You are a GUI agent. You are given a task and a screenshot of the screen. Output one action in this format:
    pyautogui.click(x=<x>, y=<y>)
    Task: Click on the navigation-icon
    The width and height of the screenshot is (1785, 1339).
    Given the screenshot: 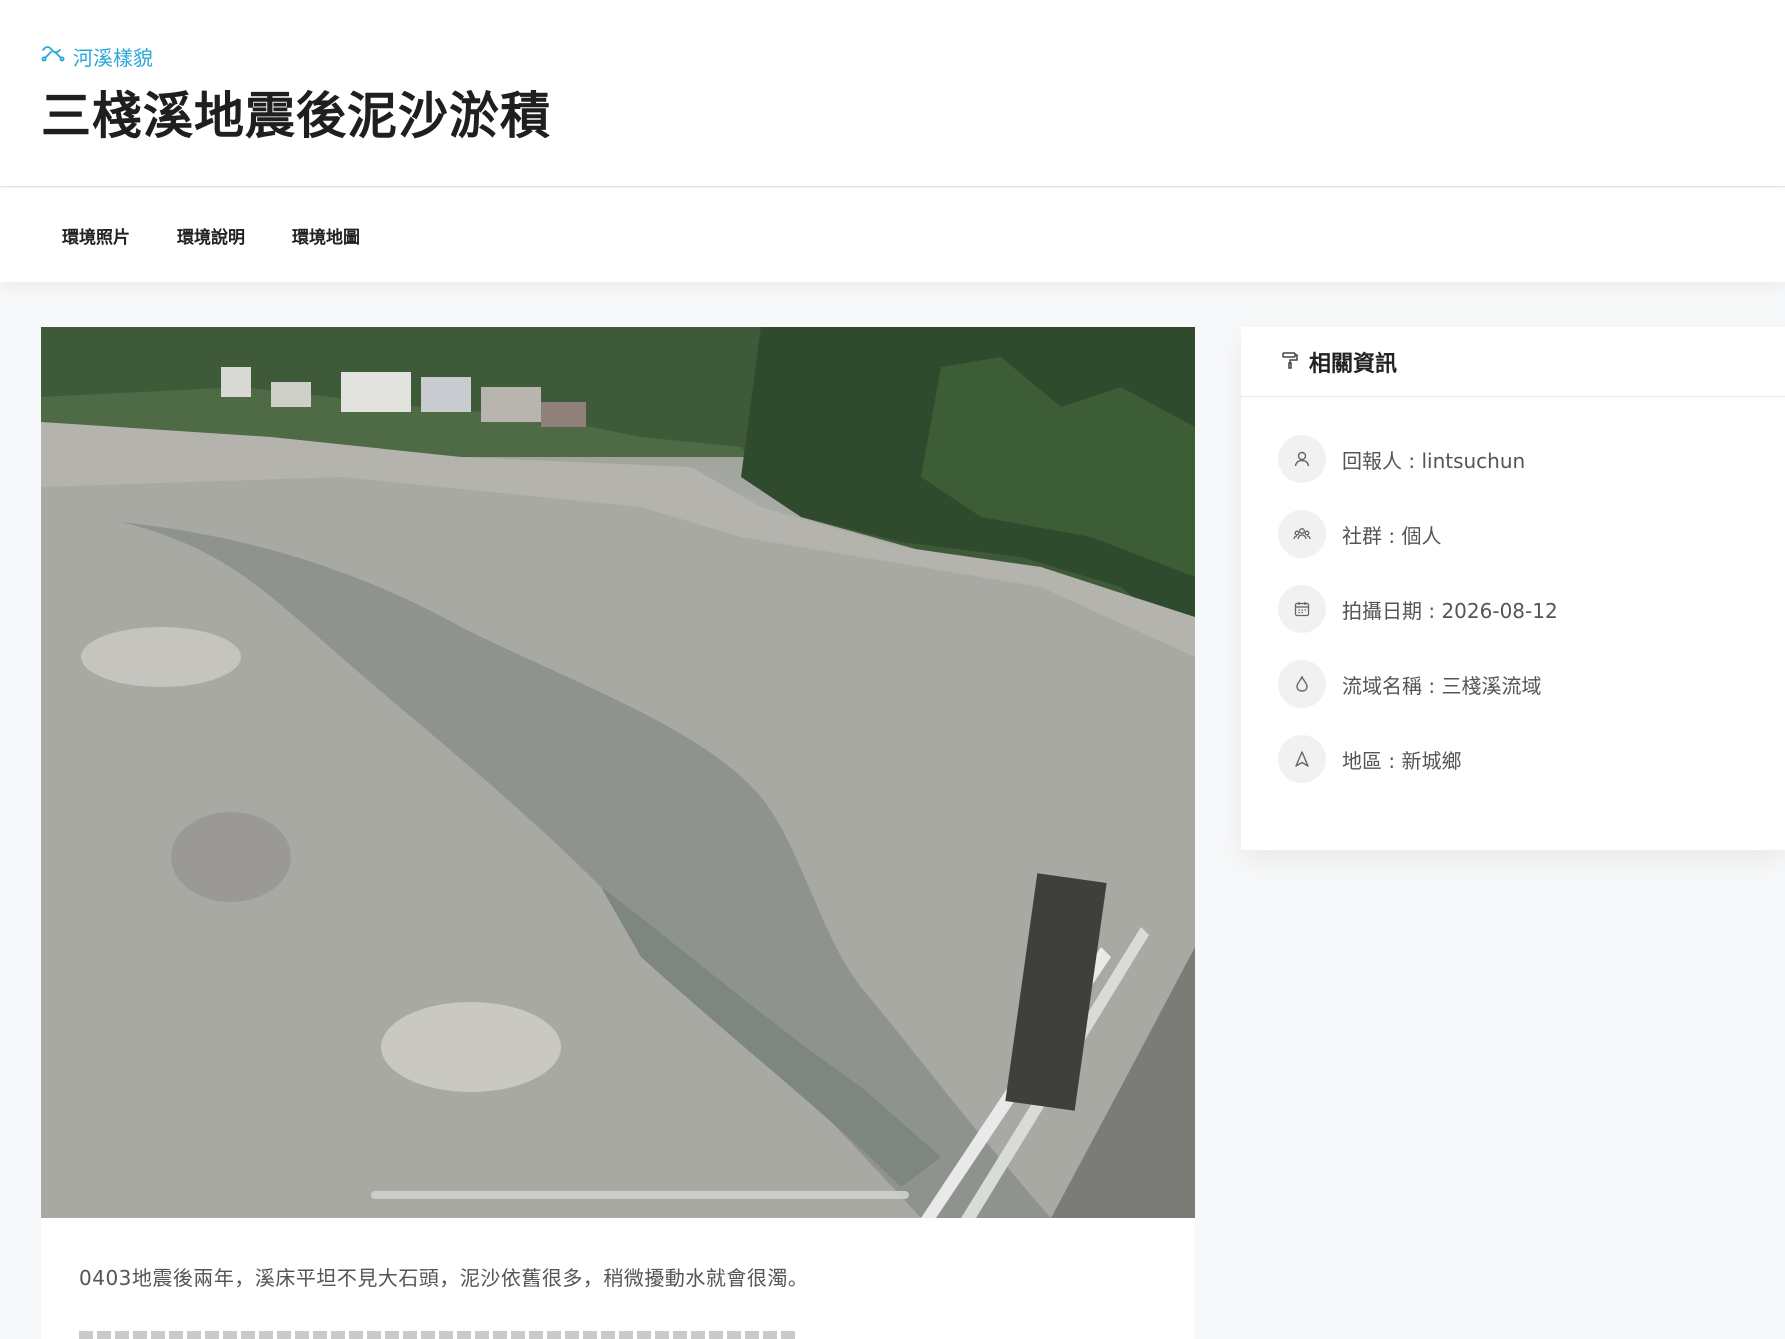 What is the action you would take?
    pyautogui.click(x=1302, y=759)
    